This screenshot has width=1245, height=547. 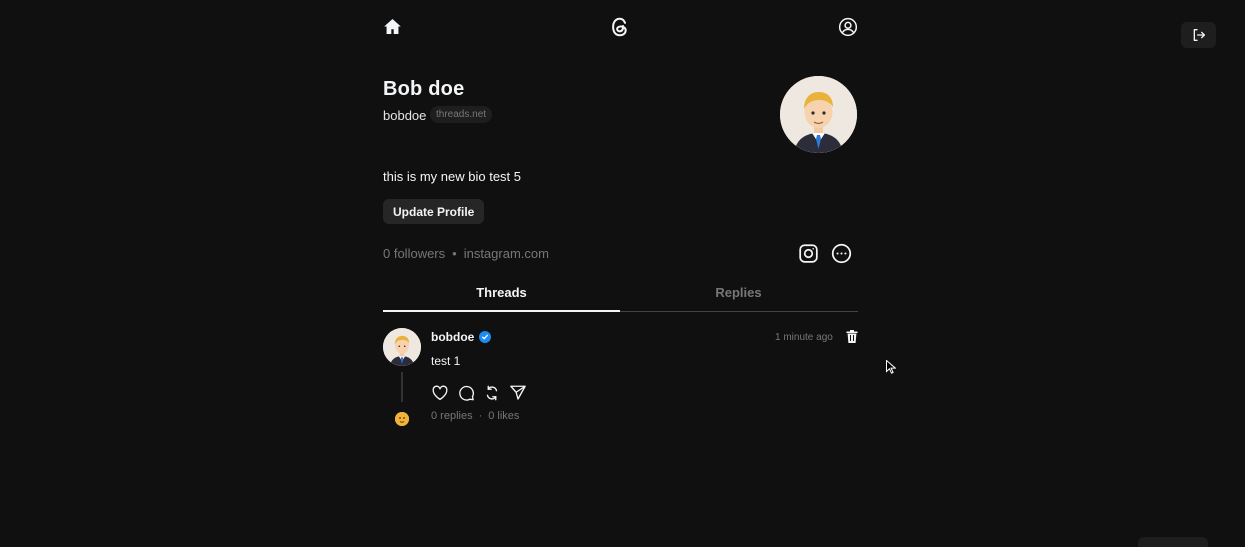 I want to click on tab-replies: Replies, so click(x=738, y=292).